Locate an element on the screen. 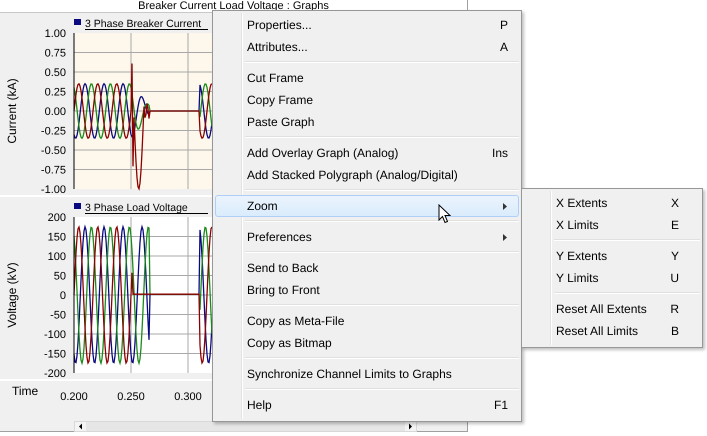 This screenshot has width=707, height=436. axis-tick-label: -50 is located at coordinates (58, 316).